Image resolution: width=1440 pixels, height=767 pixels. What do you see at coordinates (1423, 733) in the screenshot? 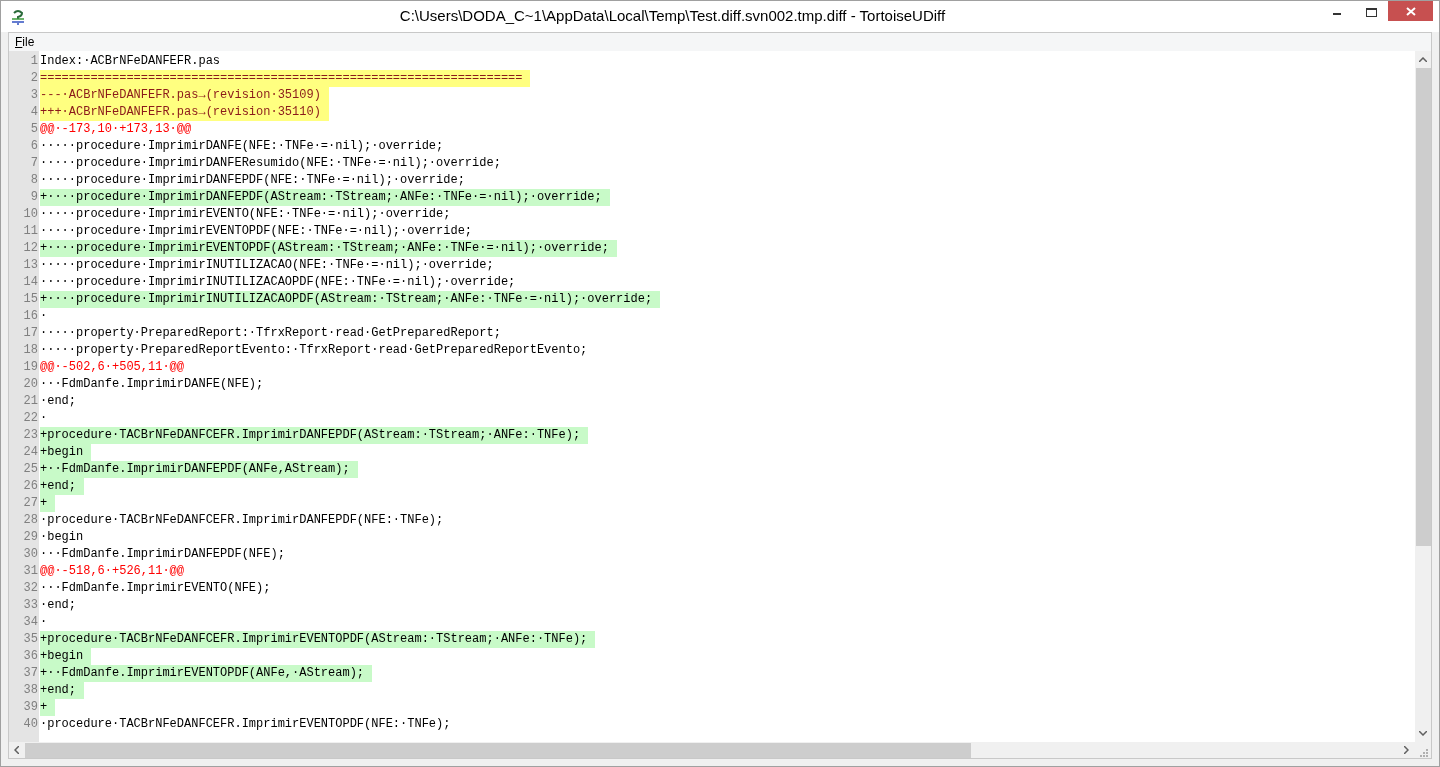
I see `scroll-down-icon` at bounding box center [1423, 733].